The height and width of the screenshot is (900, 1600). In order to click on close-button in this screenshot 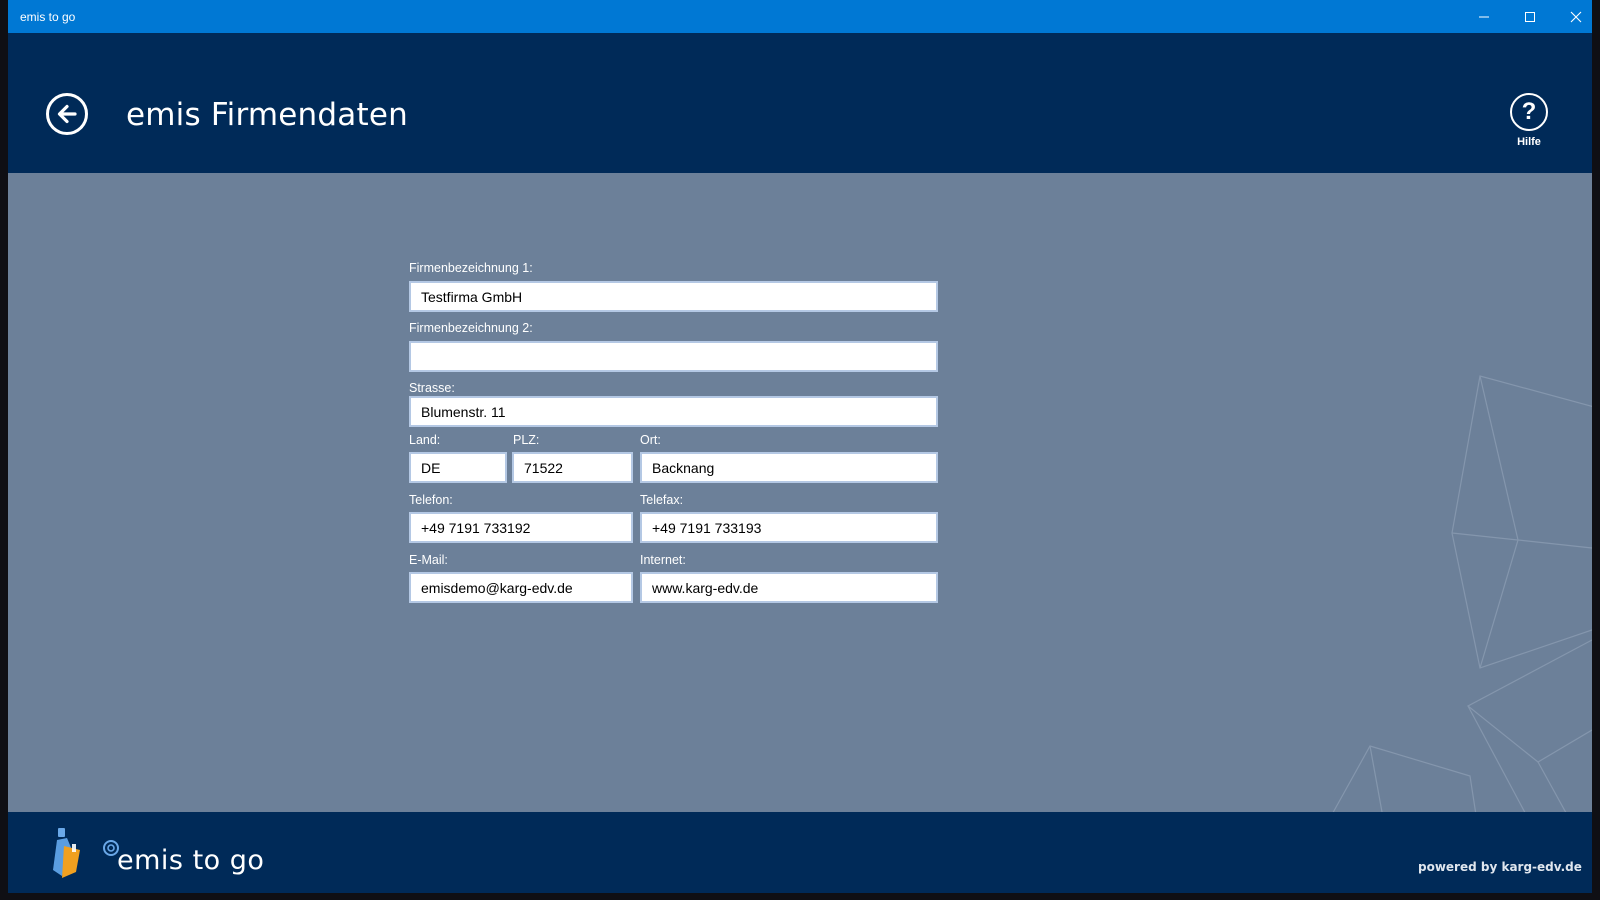, I will do `click(1572, 16)`.